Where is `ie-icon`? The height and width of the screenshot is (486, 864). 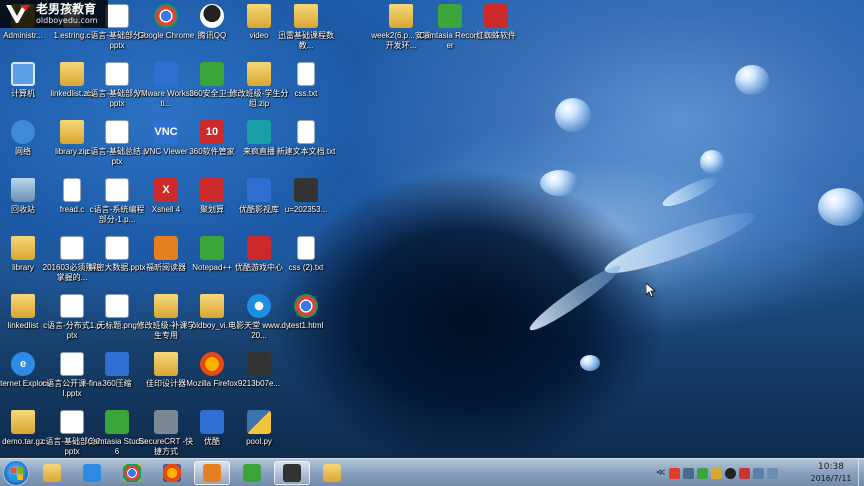 ie-icon is located at coordinates (92, 473).